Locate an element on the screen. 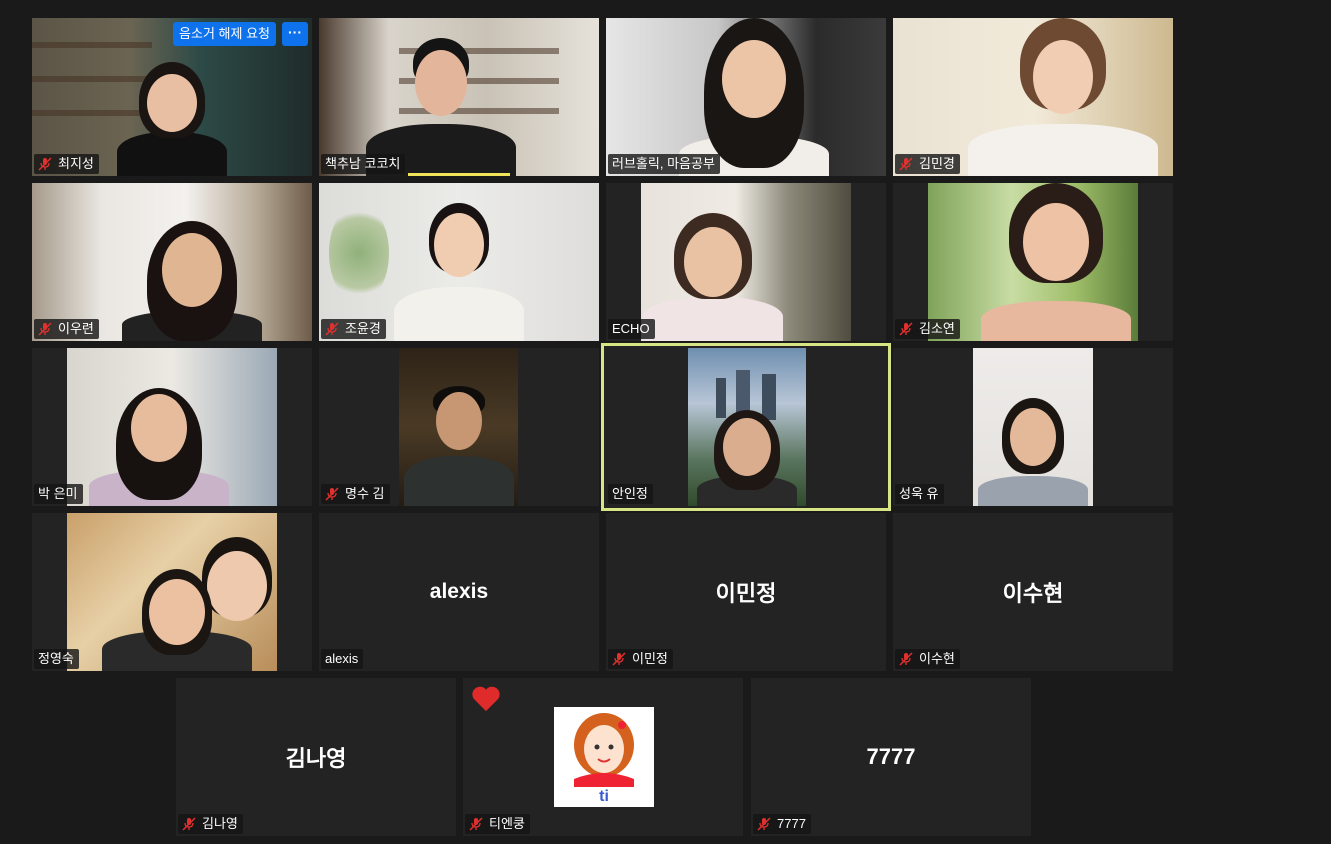 This screenshot has width=1331, height=844. avatar: ti is located at coordinates (604, 757).